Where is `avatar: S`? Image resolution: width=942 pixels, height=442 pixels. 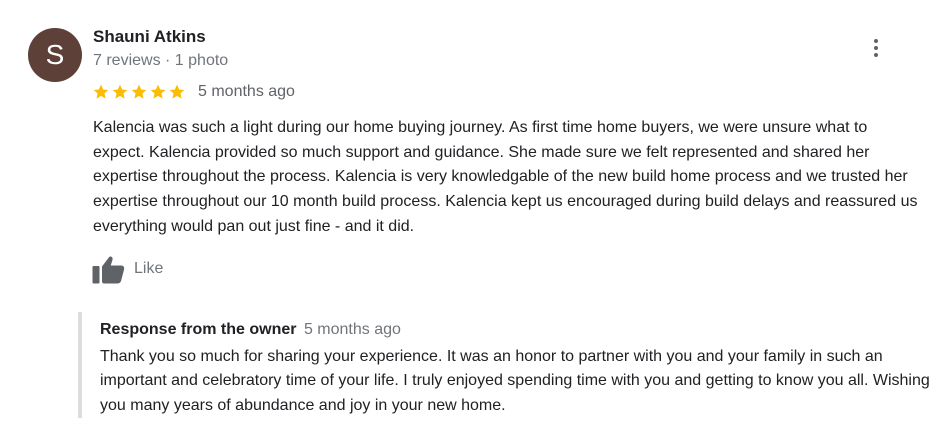
avatar: S is located at coordinates (55, 55).